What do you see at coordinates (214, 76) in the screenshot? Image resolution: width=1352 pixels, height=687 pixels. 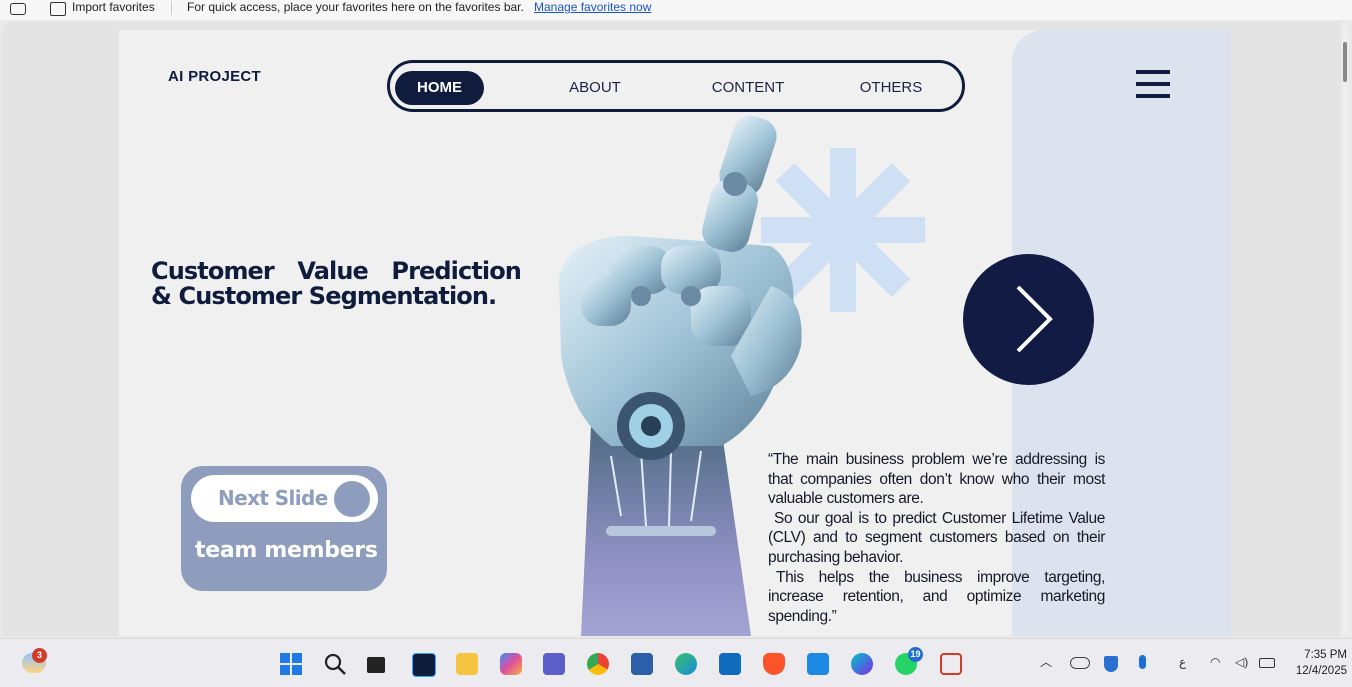 I see `brand-logo: AI PROJECT` at bounding box center [214, 76].